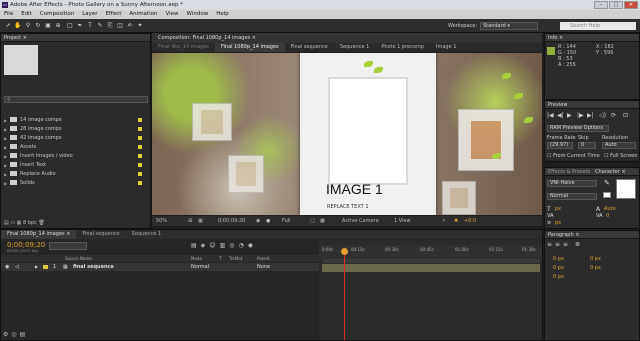 This screenshot has width=640, height=341. I want to click on layer-parent-dropdown: None, so click(263, 267).